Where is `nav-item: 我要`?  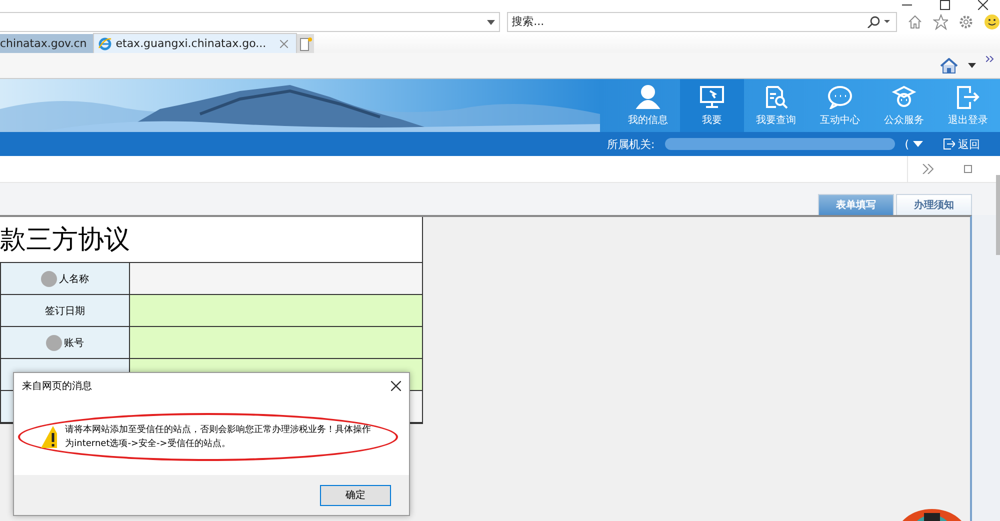 nav-item: 我要 is located at coordinates (712, 105).